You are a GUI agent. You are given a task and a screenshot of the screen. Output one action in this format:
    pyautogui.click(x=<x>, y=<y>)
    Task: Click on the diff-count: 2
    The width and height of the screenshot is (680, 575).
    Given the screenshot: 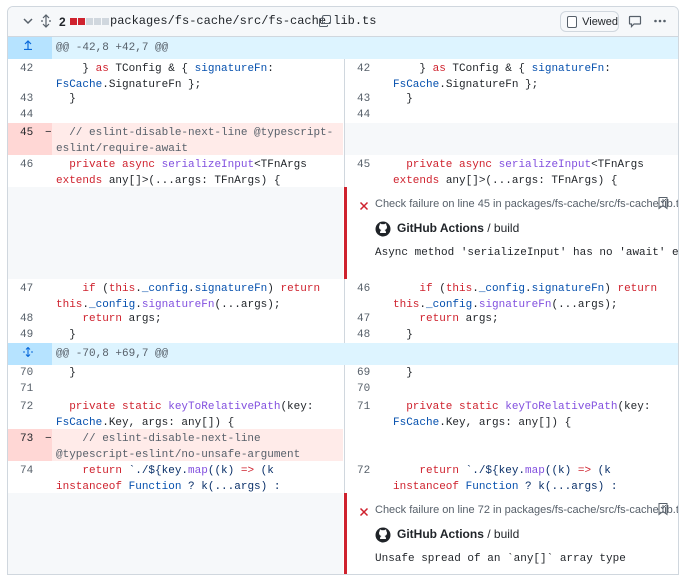 What is the action you would take?
    pyautogui.click(x=62, y=22)
    